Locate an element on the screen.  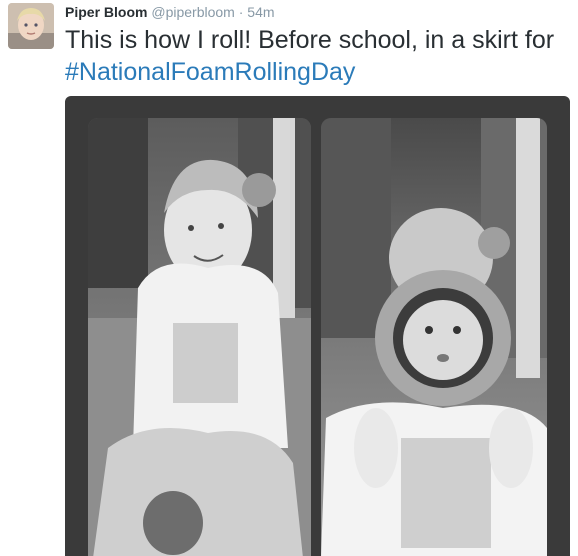
avatar-image is located at coordinates (31, 26).